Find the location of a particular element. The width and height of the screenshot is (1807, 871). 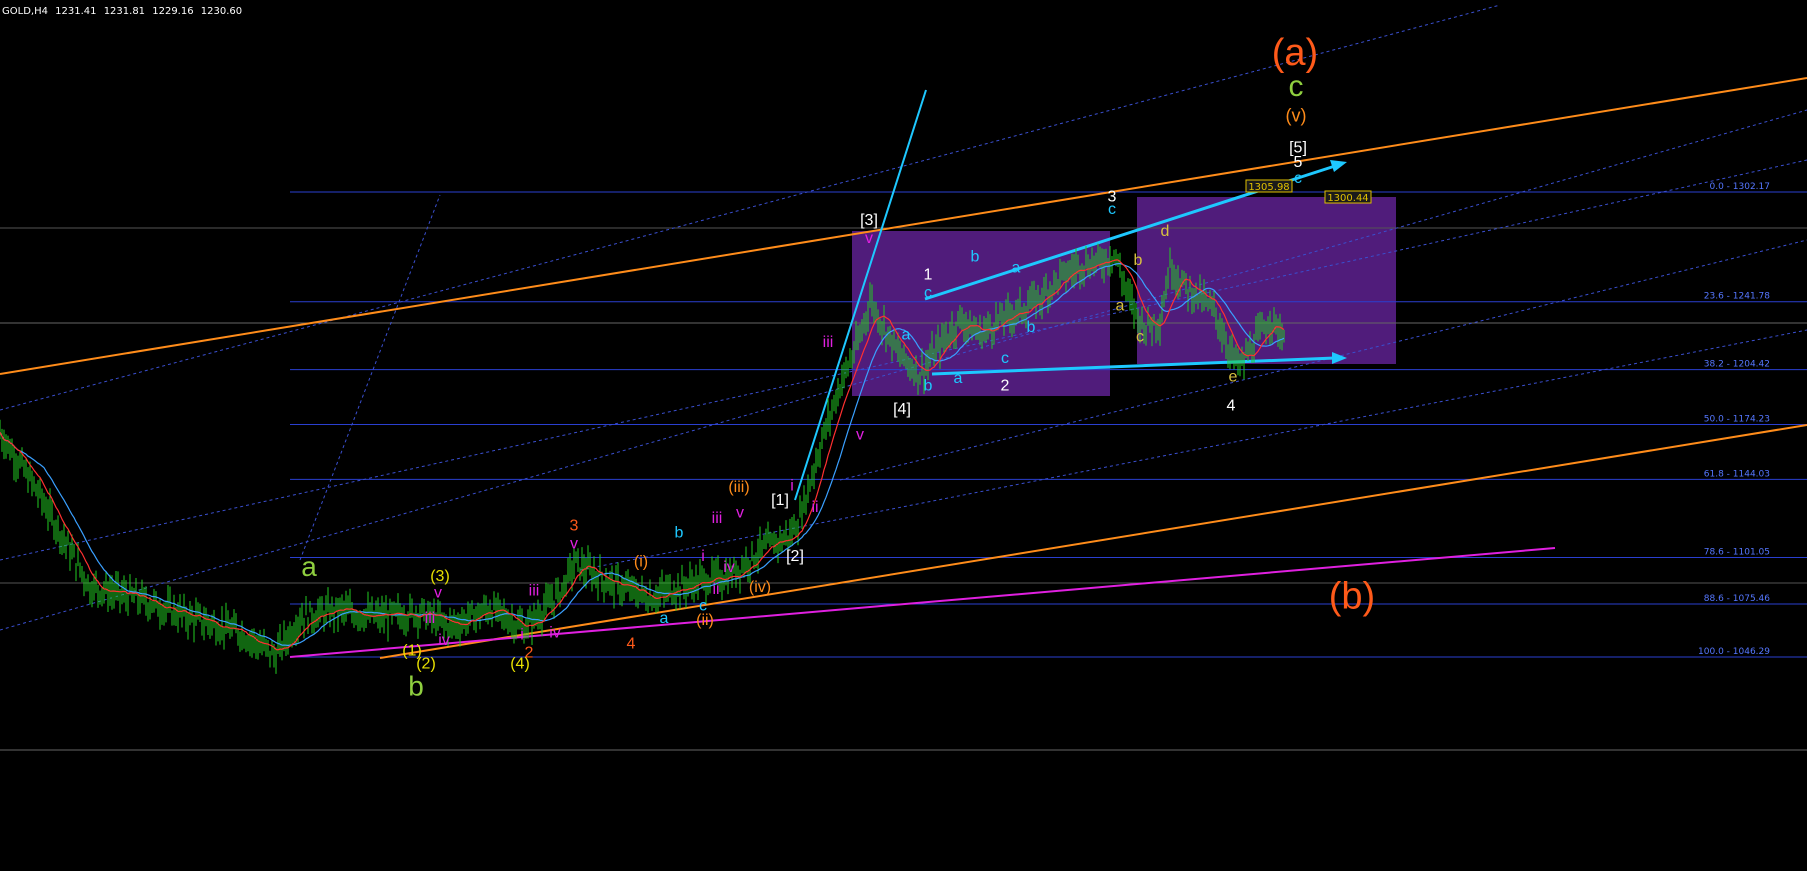

wave-label: (iv) is located at coordinates (760, 587).